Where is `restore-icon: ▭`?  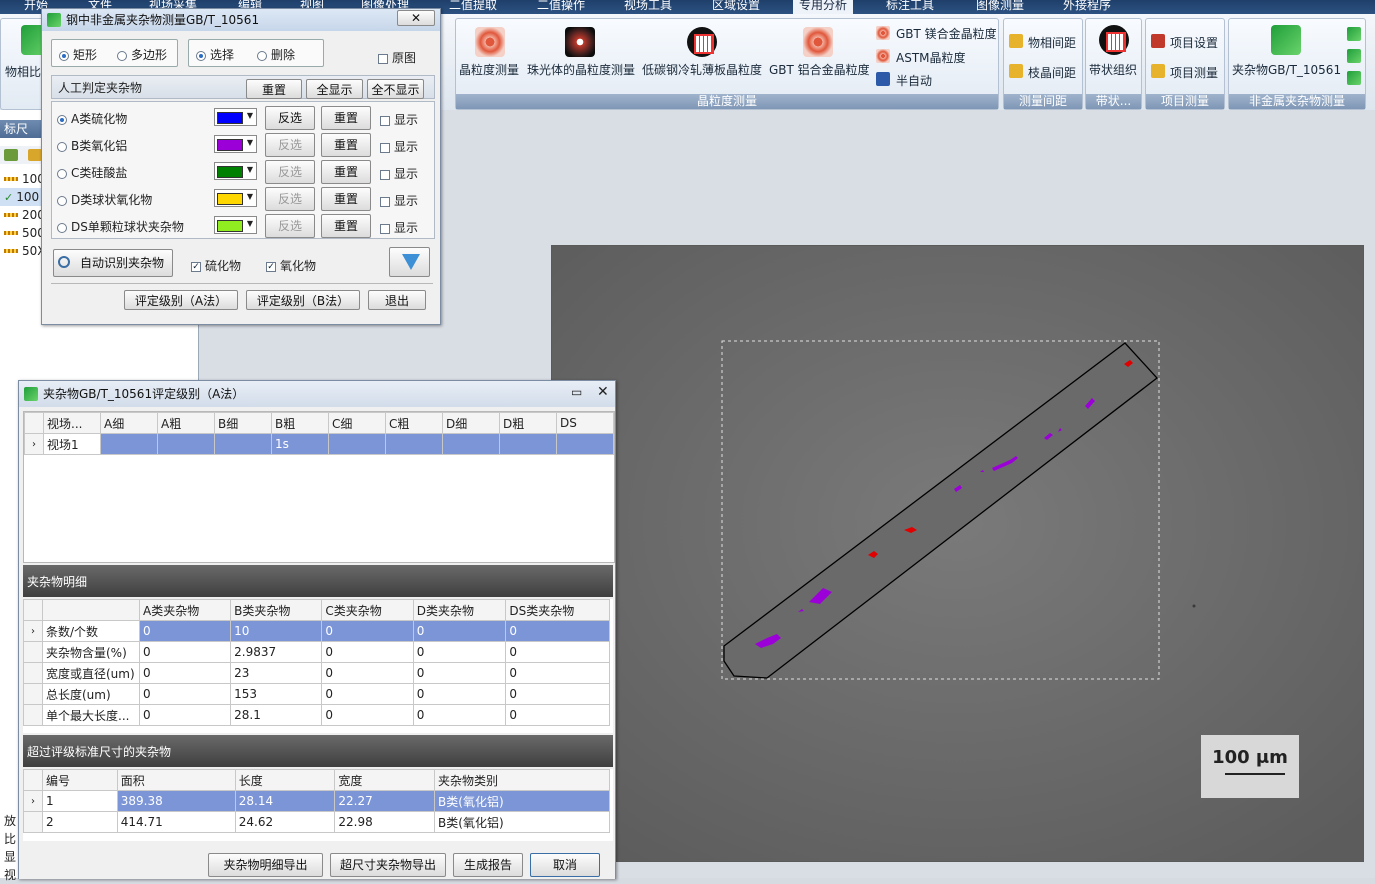
restore-icon: ▭ is located at coordinates (576, 392).